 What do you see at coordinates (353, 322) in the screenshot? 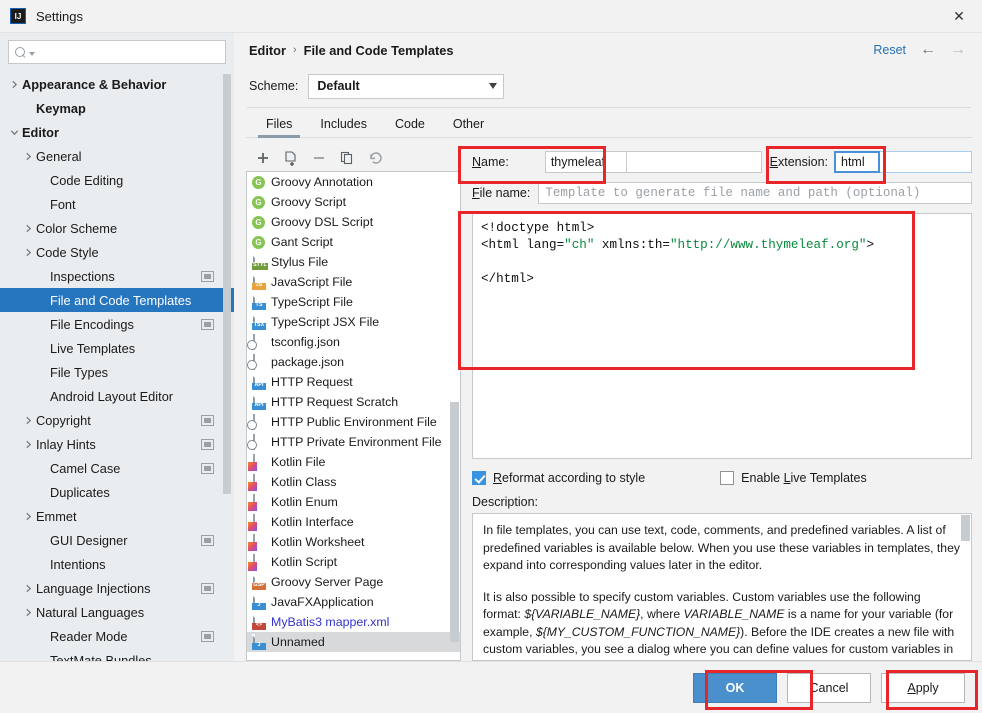
I see `template-list-item: TSX TypeScript JSX File` at bounding box center [353, 322].